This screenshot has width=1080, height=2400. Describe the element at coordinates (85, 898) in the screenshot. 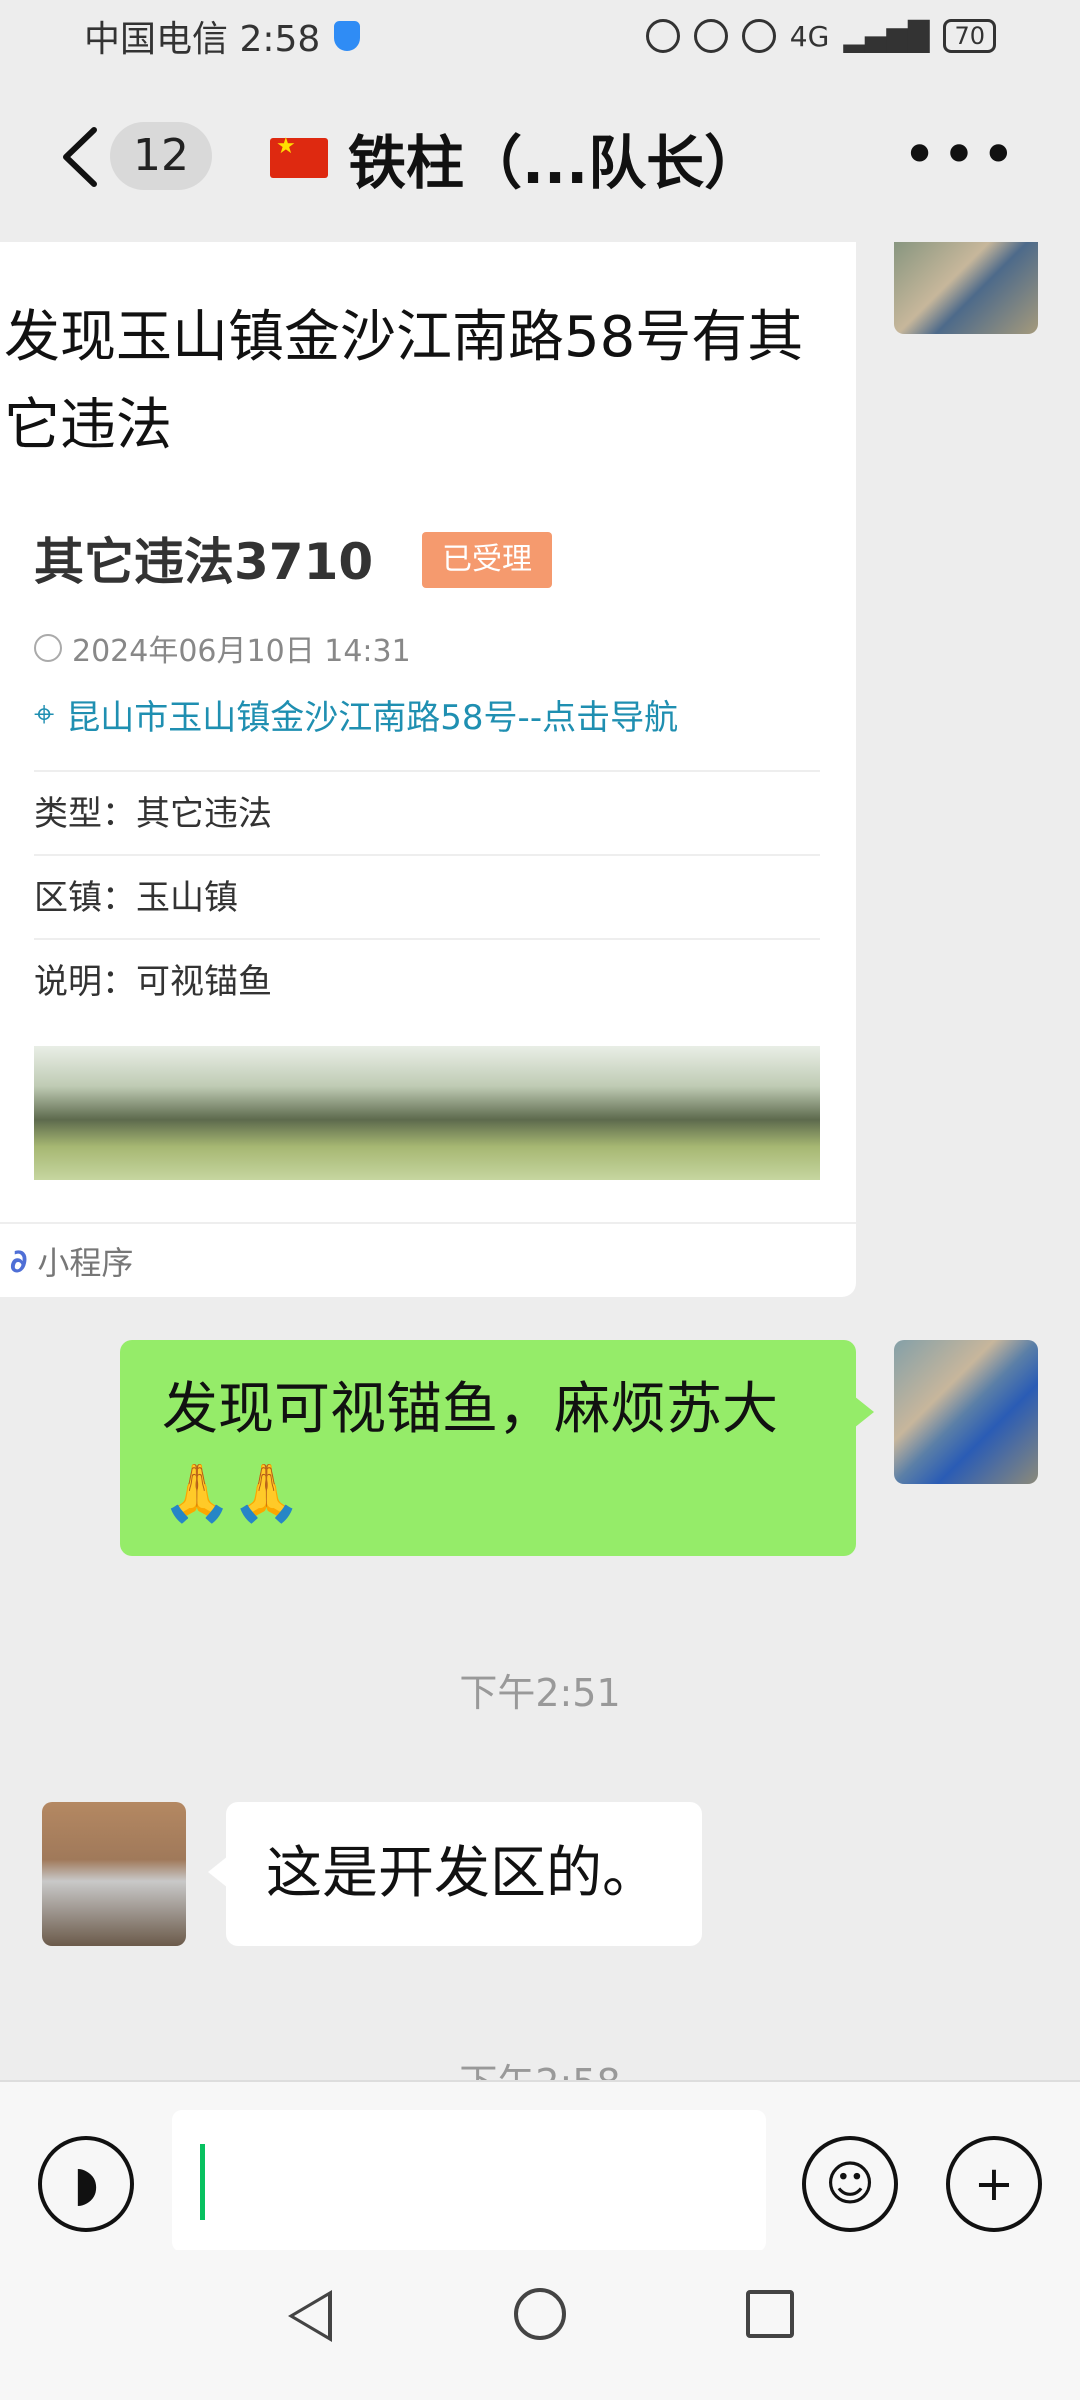

I see `row-label: 区镇：` at that location.